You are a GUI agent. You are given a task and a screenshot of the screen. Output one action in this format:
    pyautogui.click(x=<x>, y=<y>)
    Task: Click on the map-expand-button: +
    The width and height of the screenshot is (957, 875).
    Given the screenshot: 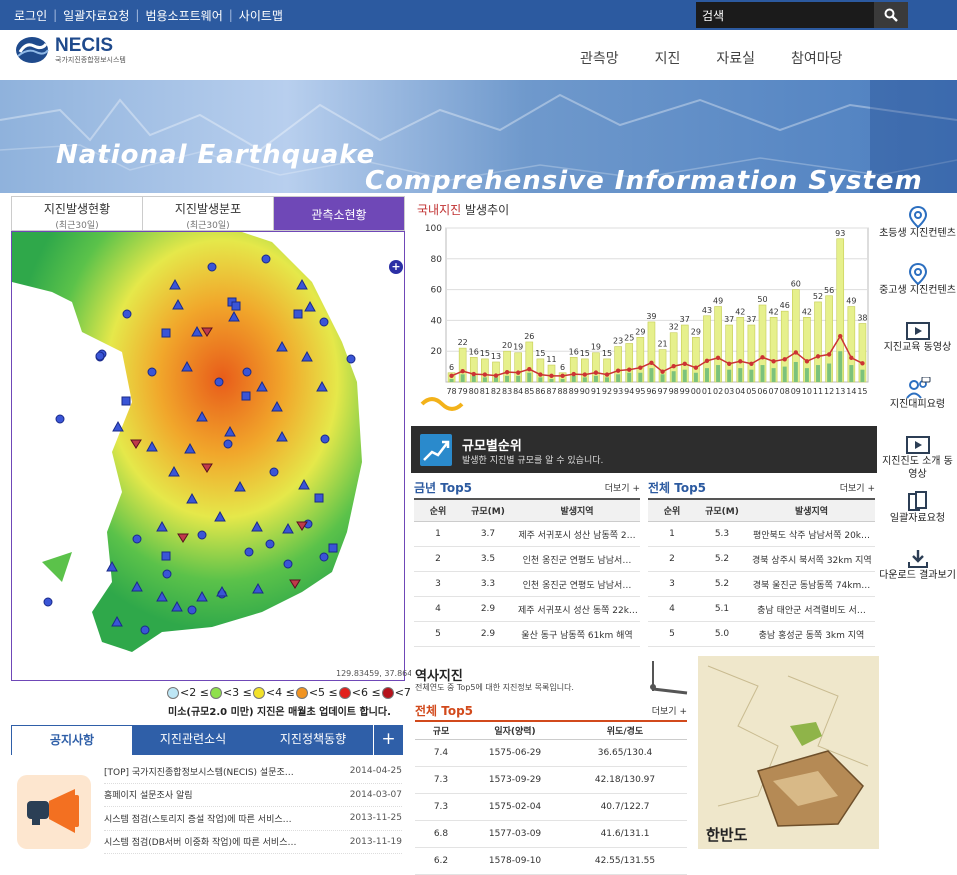 What is the action you would take?
    pyautogui.click(x=396, y=267)
    